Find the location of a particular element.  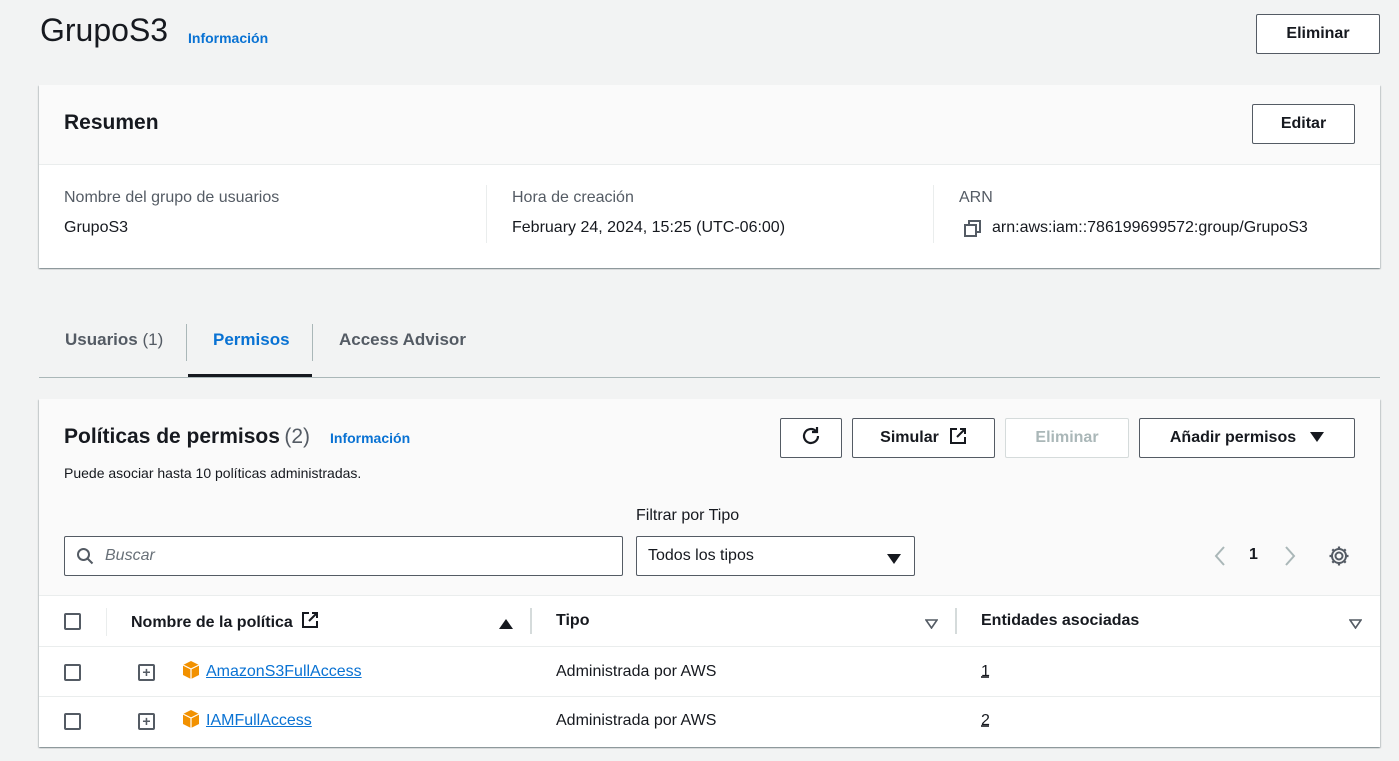

filter-label: Filtrar por Tipo is located at coordinates (688, 515).